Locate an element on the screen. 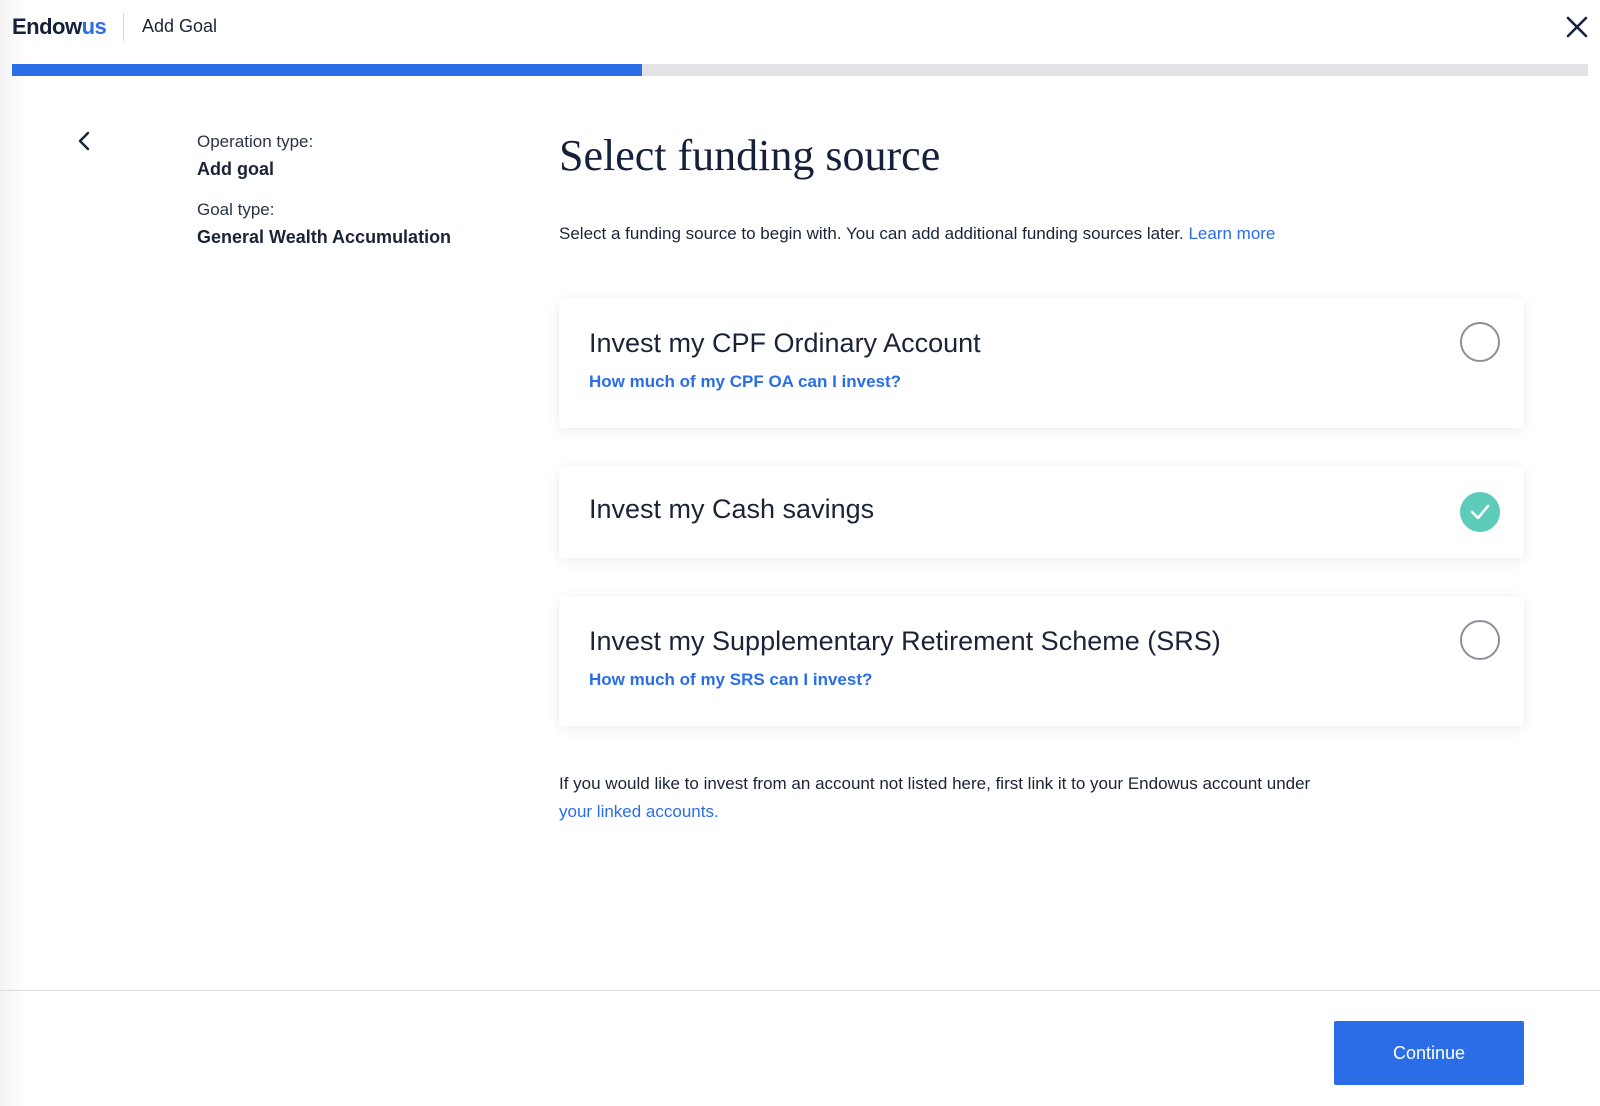  page-title: Select funding source is located at coordinates (750, 155).